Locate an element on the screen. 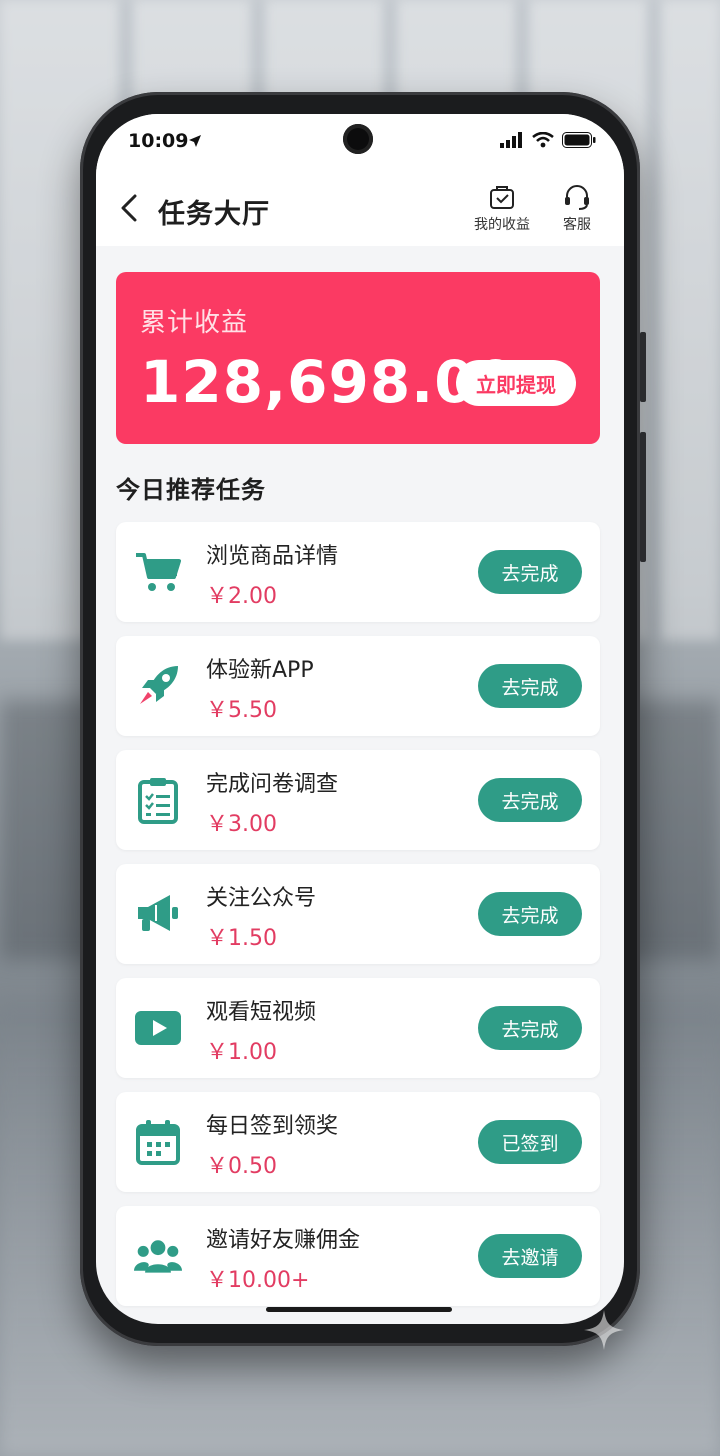 Image resolution: width=720 pixels, height=1456 pixels. volume-button is located at coordinates (643, 367).